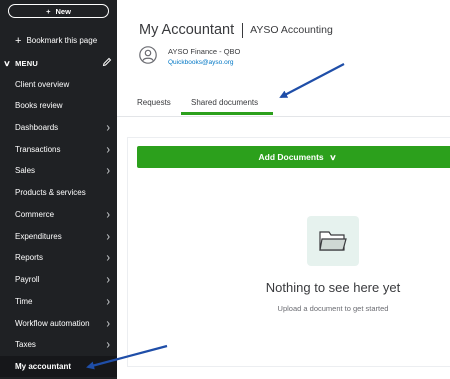  I want to click on page-title-text: My Accountant, so click(187, 30).